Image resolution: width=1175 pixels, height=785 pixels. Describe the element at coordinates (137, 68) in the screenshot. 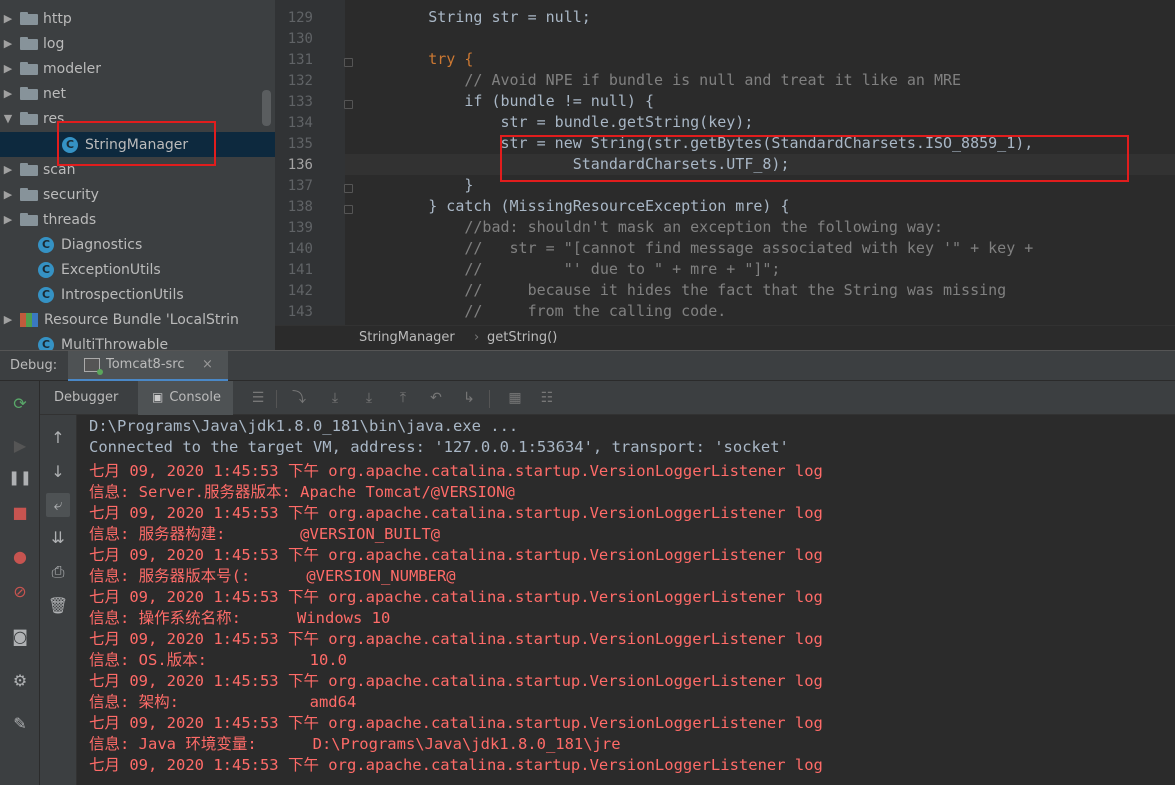

I see `tree-item-modeler: ▶ modeler` at that location.